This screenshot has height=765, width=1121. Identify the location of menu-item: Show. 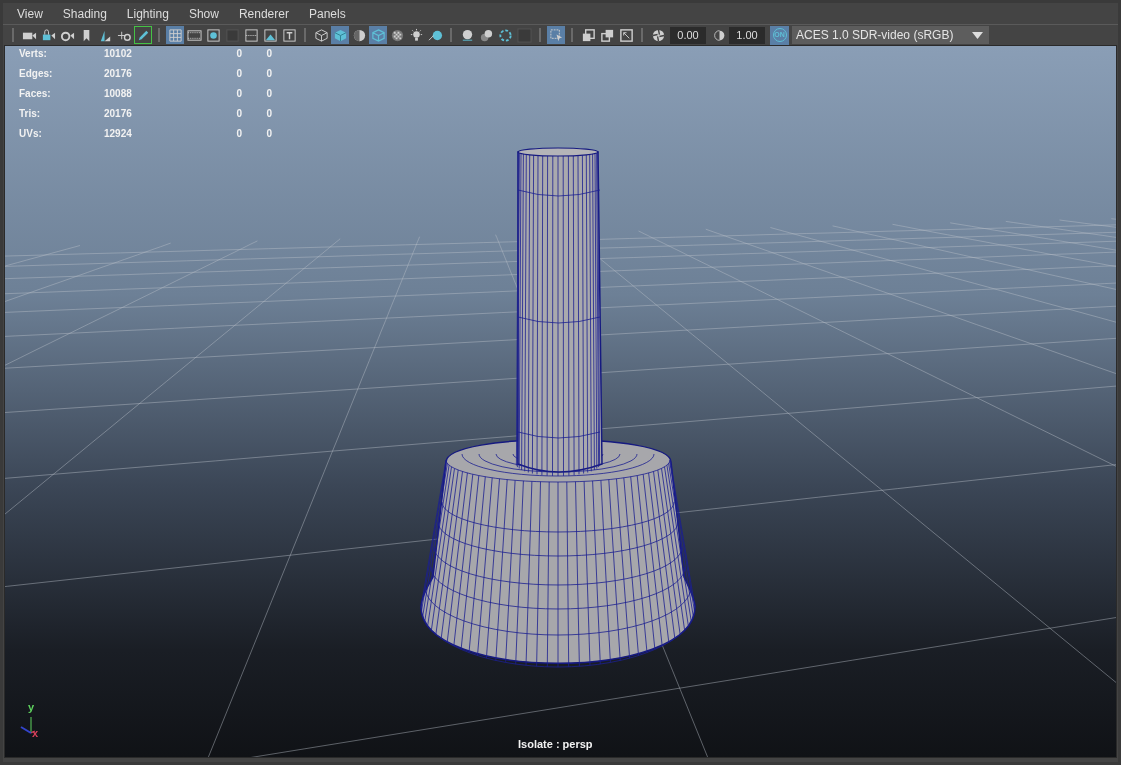
(203, 13).